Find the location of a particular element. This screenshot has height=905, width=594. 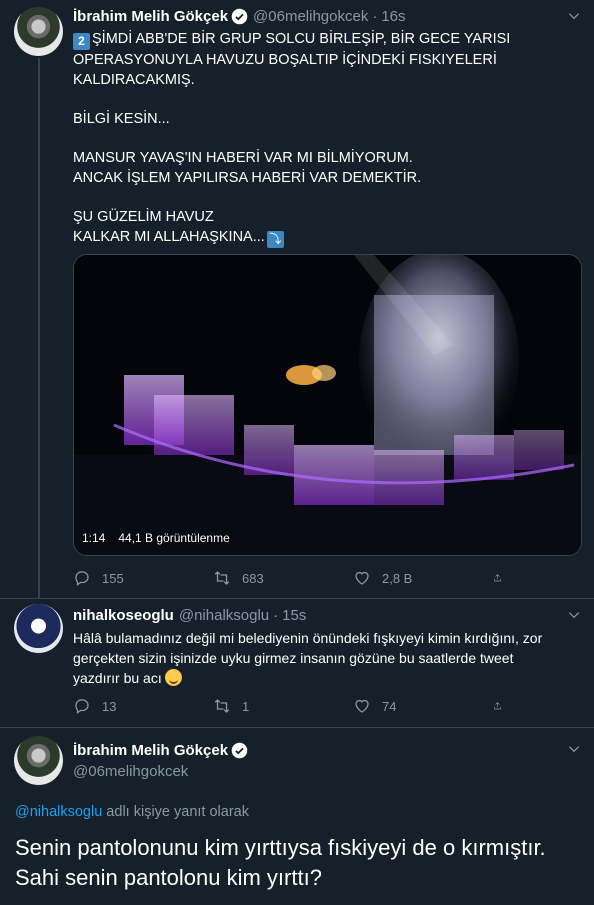

like-count: 74 is located at coordinates (389, 706).